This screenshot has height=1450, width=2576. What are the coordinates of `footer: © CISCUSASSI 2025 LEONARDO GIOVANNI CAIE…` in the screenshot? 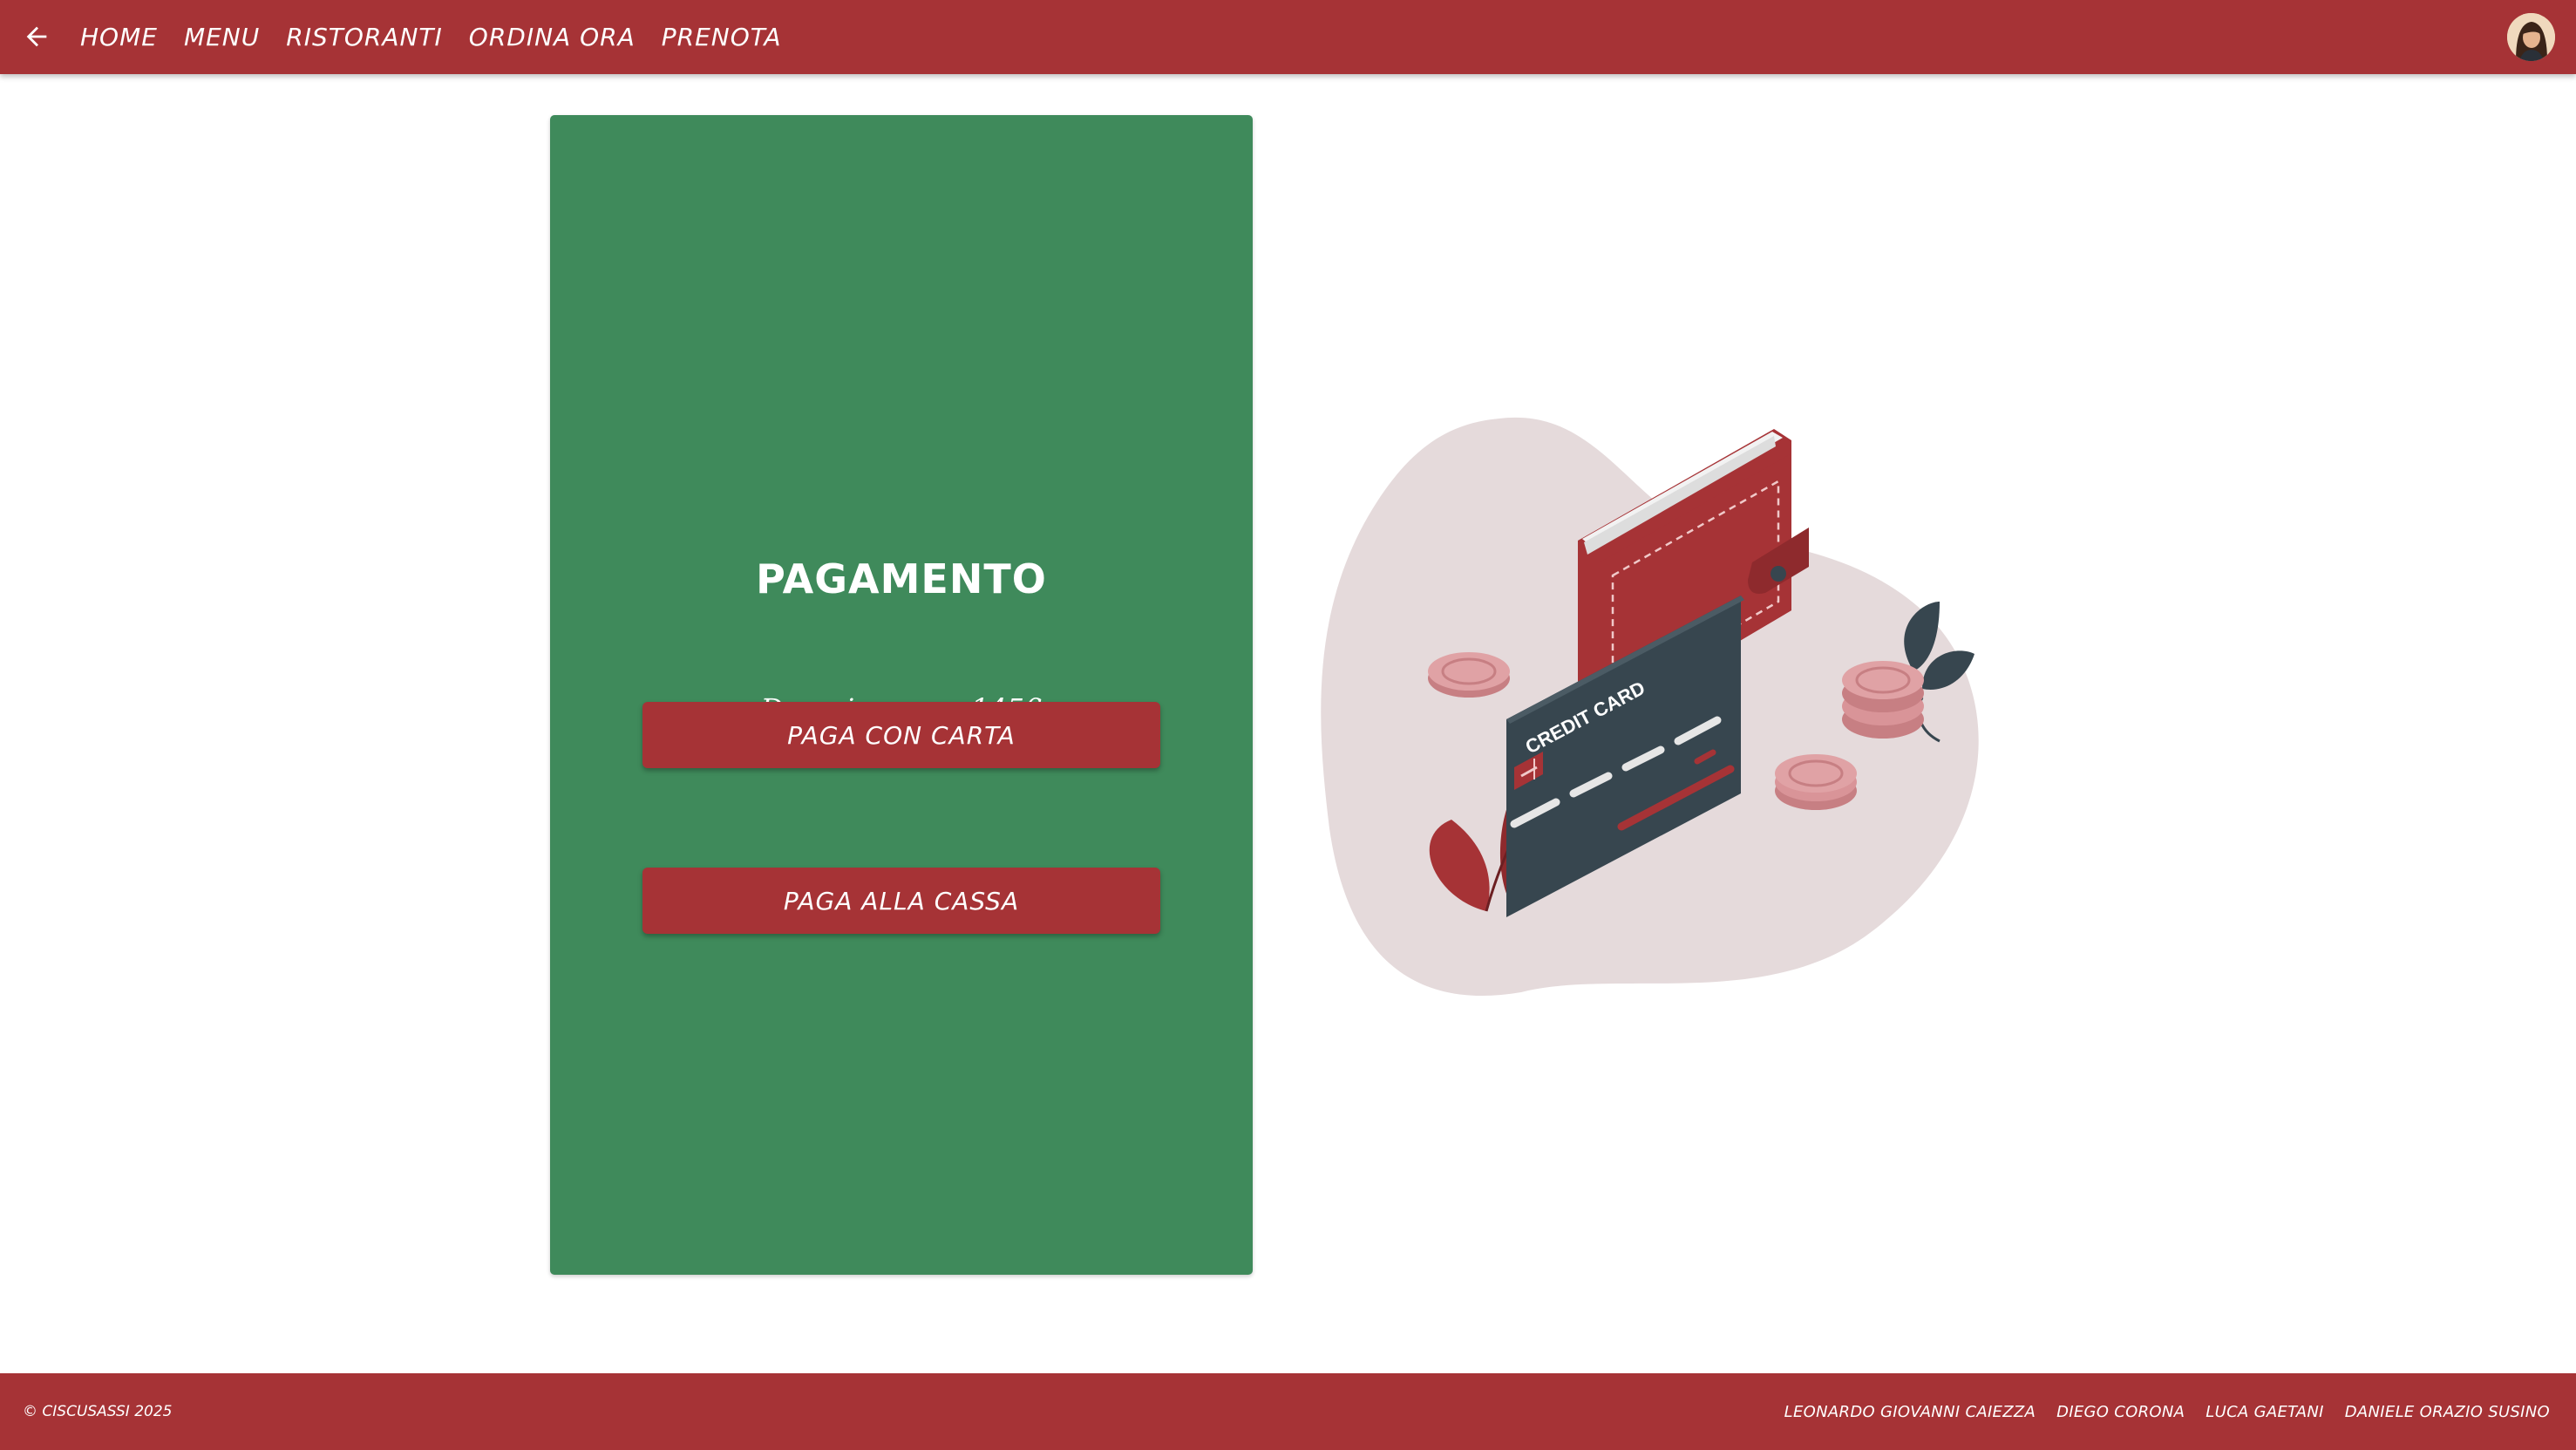 It's located at (1288, 1411).